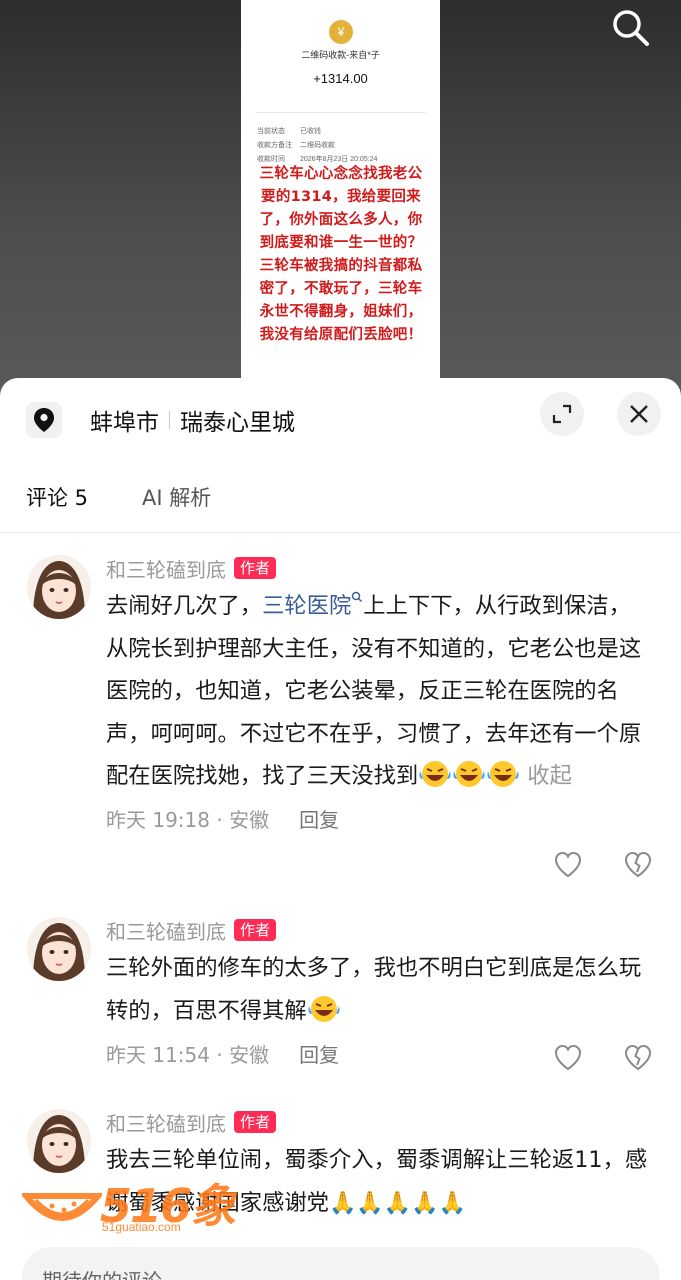  I want to click on expand-icon, so click(562, 414).